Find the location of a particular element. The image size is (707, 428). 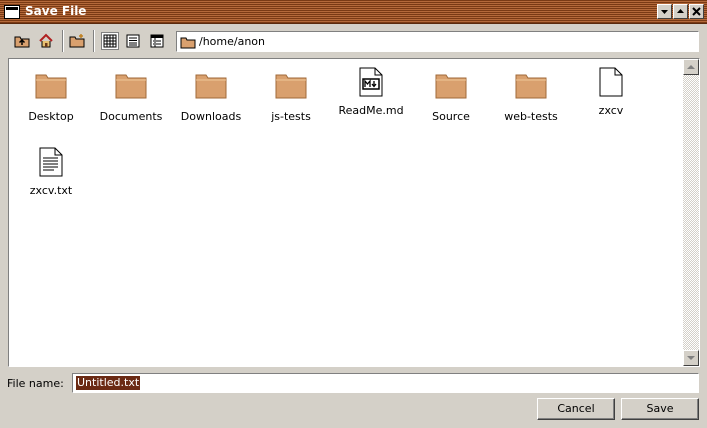

folder-item: Downloads is located at coordinates (211, 97).